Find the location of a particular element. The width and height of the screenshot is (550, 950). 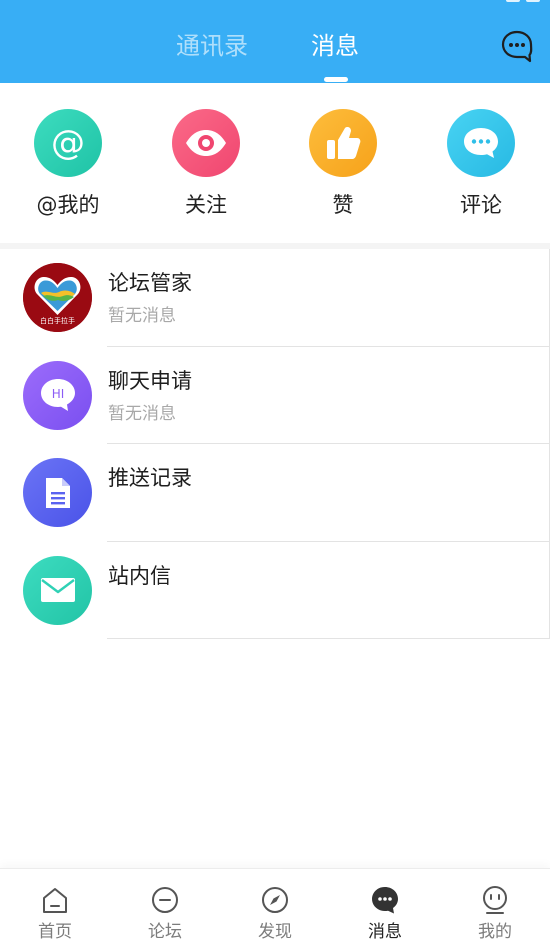

tab-contacts: 通讯录 is located at coordinates (212, 46).